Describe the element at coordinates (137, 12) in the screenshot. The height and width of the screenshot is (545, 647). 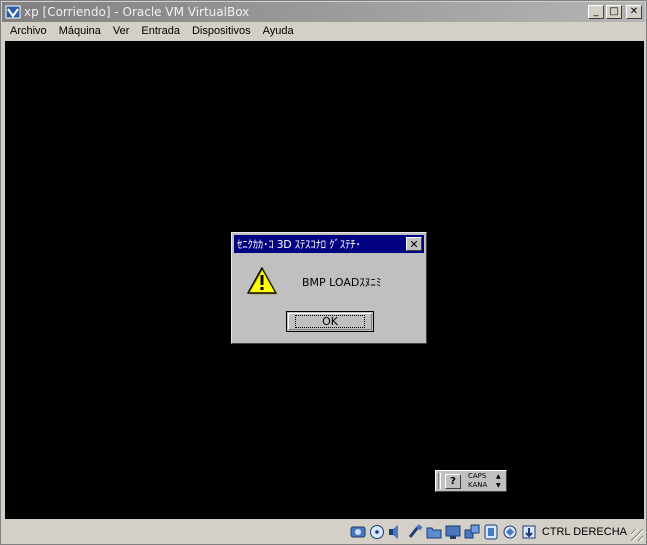
I see `window-title: xp [Corriendo] - Oracle VM VirtualBox` at that location.